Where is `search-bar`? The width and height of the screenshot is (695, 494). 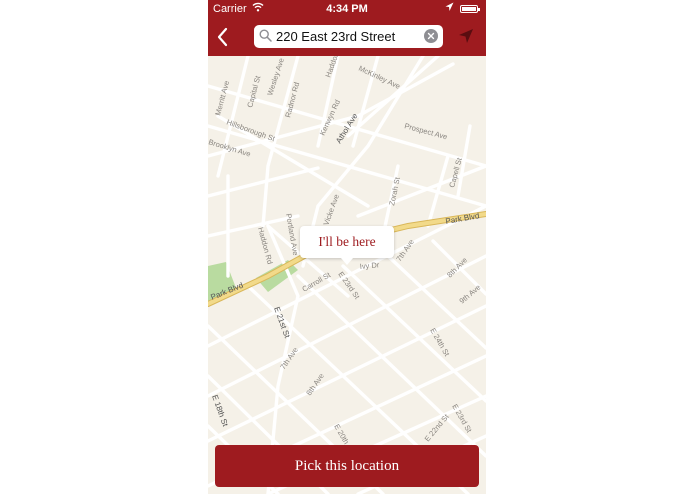
search-bar is located at coordinates (348, 36).